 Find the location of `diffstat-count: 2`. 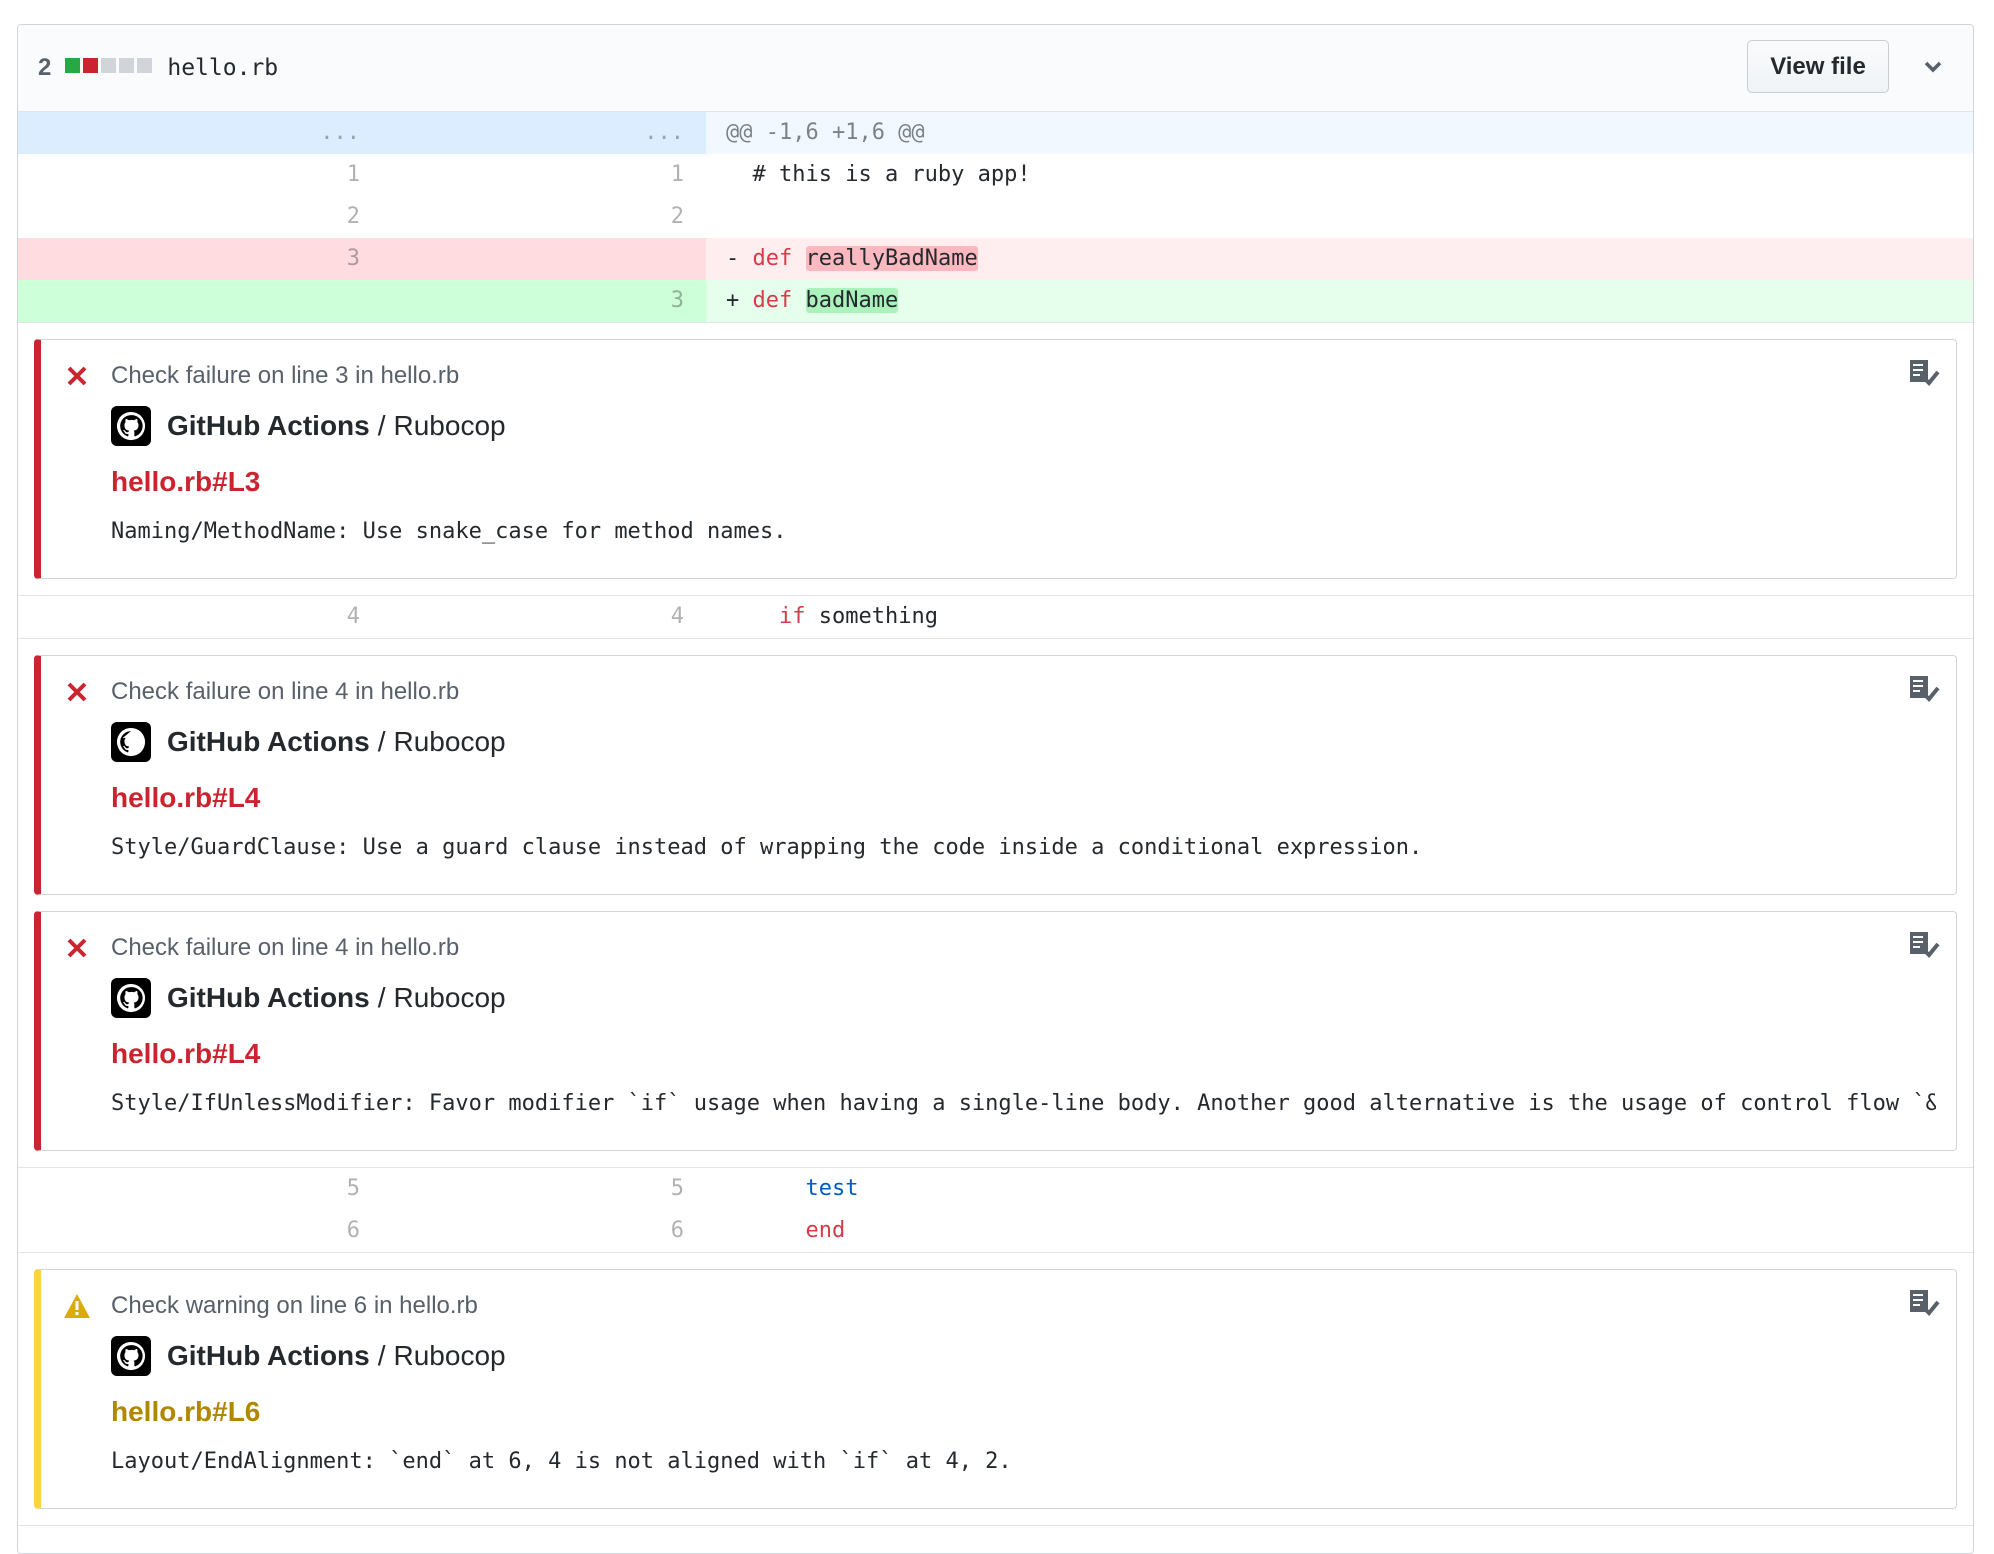

diffstat-count: 2 is located at coordinates (45, 67).